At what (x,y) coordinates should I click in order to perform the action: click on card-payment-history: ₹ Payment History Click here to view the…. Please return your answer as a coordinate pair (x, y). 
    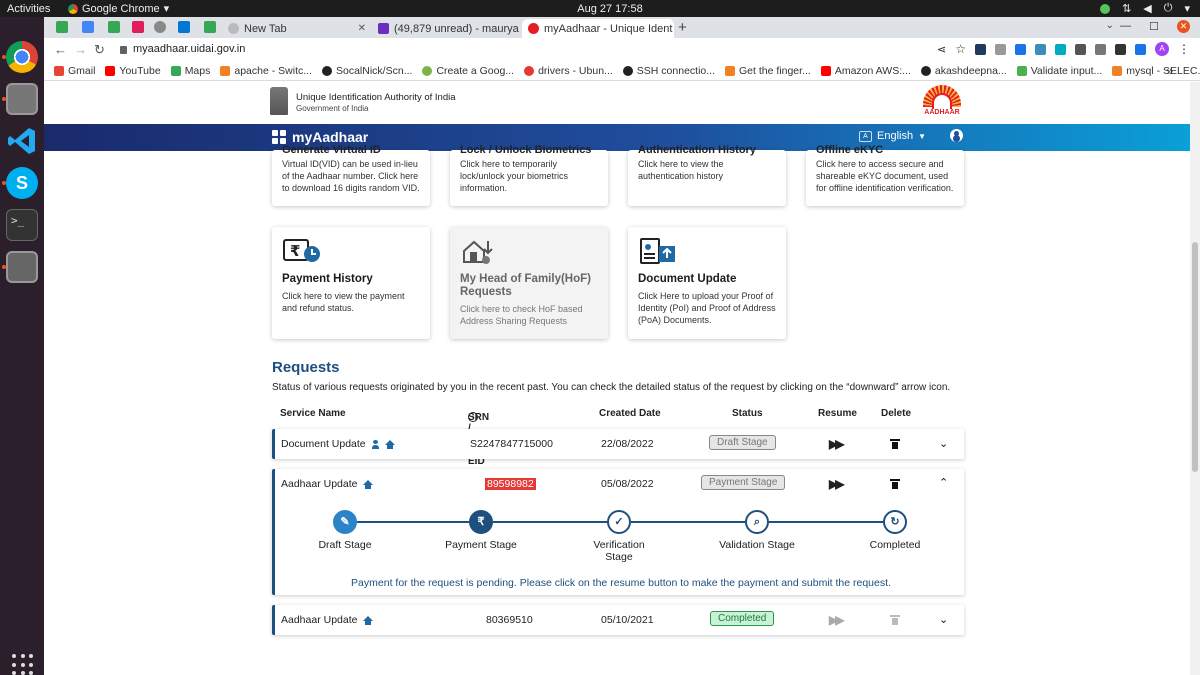
    Looking at the image, I should click on (351, 283).